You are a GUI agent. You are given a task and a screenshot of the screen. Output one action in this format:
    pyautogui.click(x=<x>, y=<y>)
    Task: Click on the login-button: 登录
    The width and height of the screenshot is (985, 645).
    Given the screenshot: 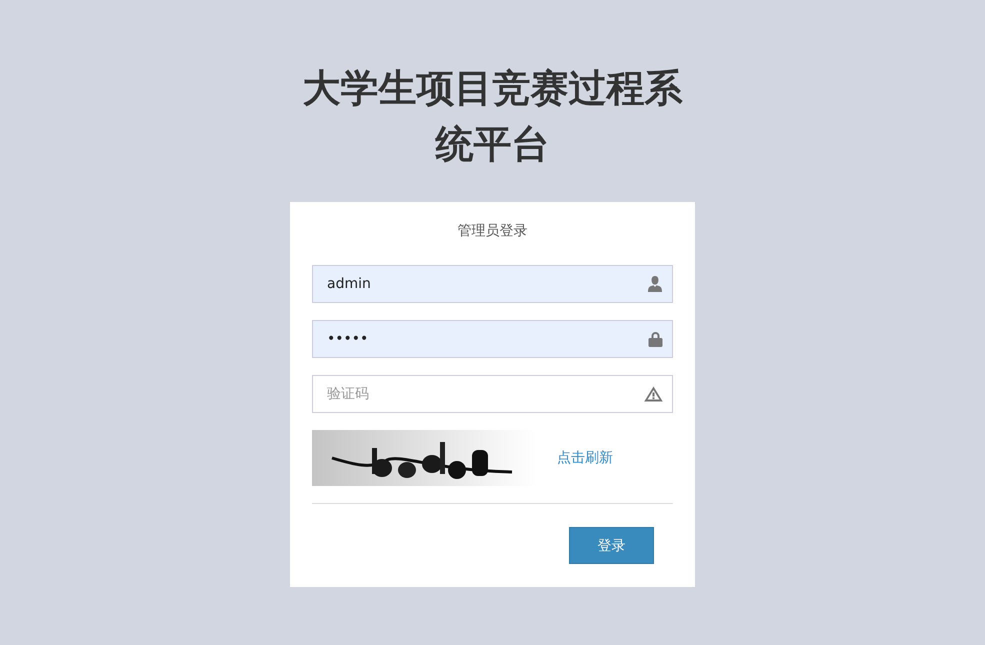 What is the action you would take?
    pyautogui.click(x=611, y=545)
    